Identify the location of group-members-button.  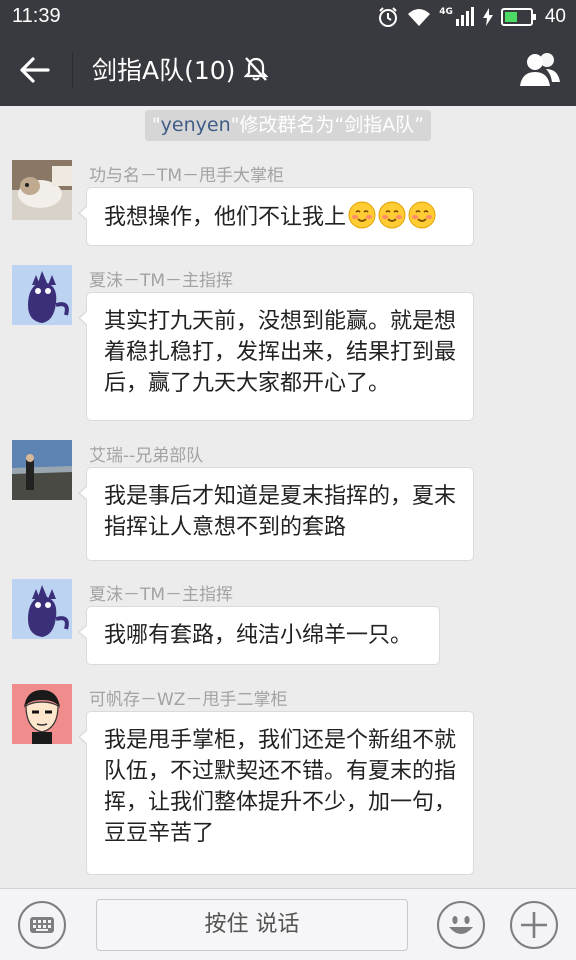
(540, 72).